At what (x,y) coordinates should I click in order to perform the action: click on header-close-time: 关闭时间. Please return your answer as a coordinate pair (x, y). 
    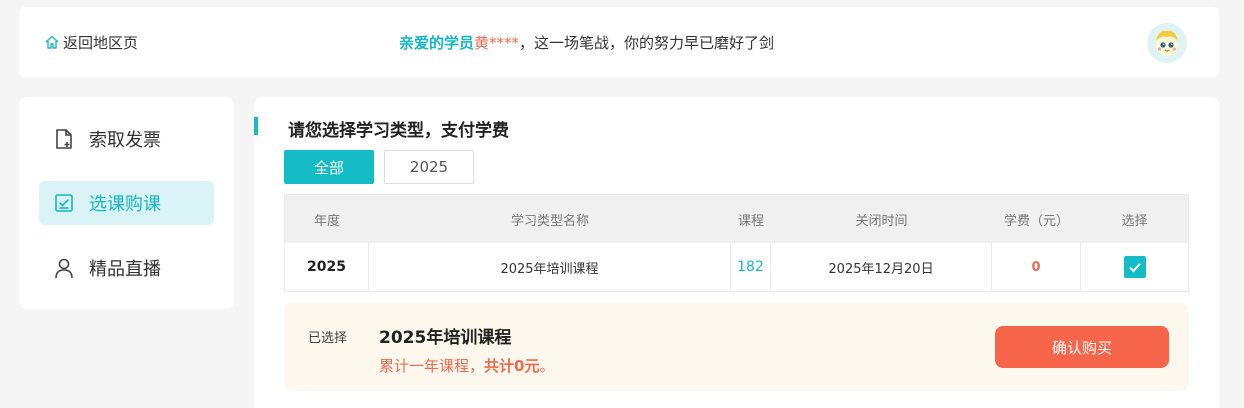
    Looking at the image, I should click on (881, 221).